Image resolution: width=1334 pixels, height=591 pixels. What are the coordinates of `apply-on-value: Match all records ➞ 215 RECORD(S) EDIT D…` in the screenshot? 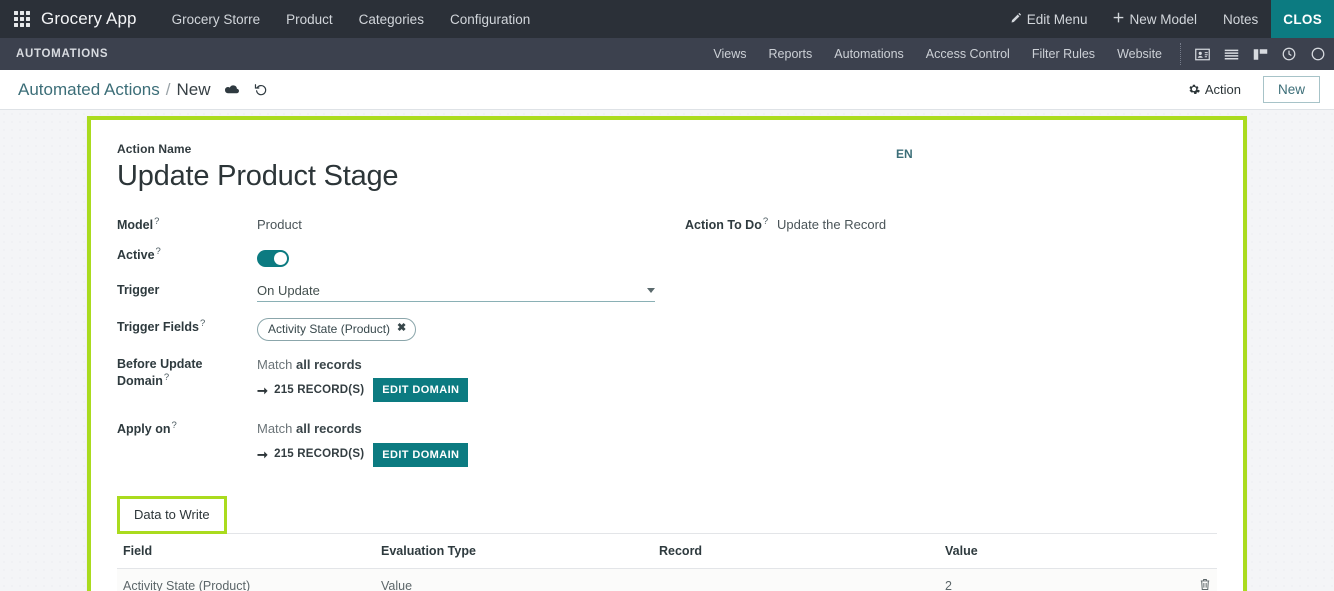 It's located at (470, 441).